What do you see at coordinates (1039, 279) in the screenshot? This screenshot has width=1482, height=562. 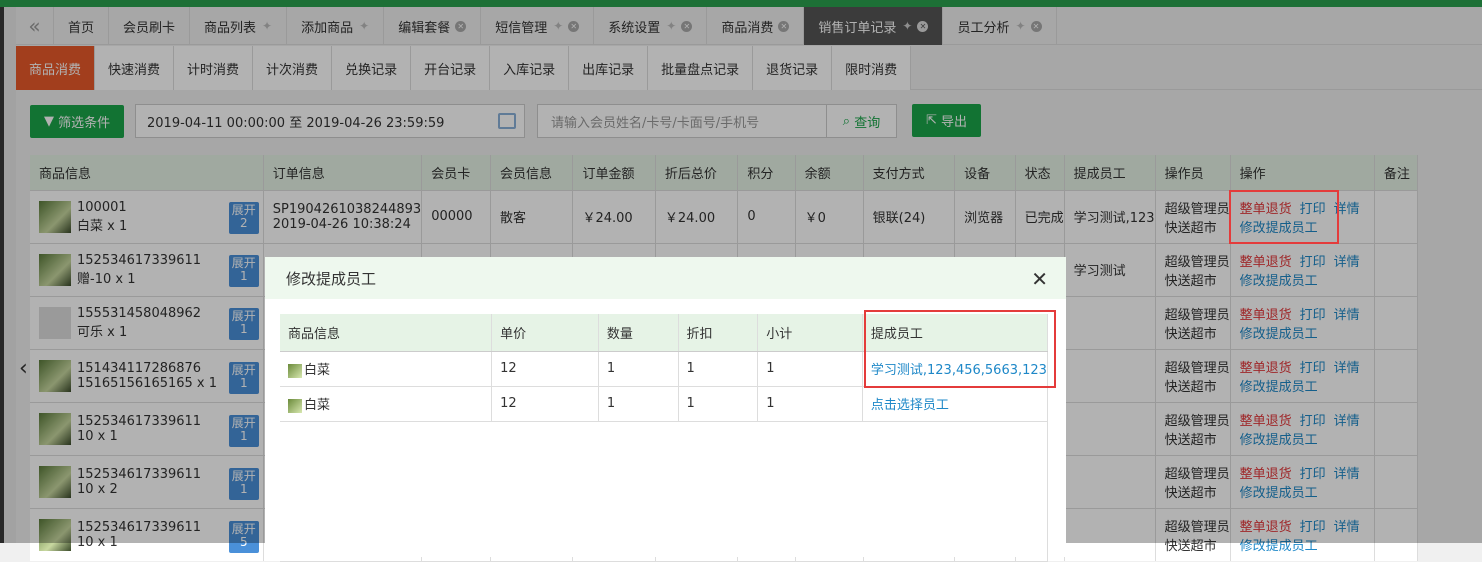 I see `close-icon: ✕` at bounding box center [1039, 279].